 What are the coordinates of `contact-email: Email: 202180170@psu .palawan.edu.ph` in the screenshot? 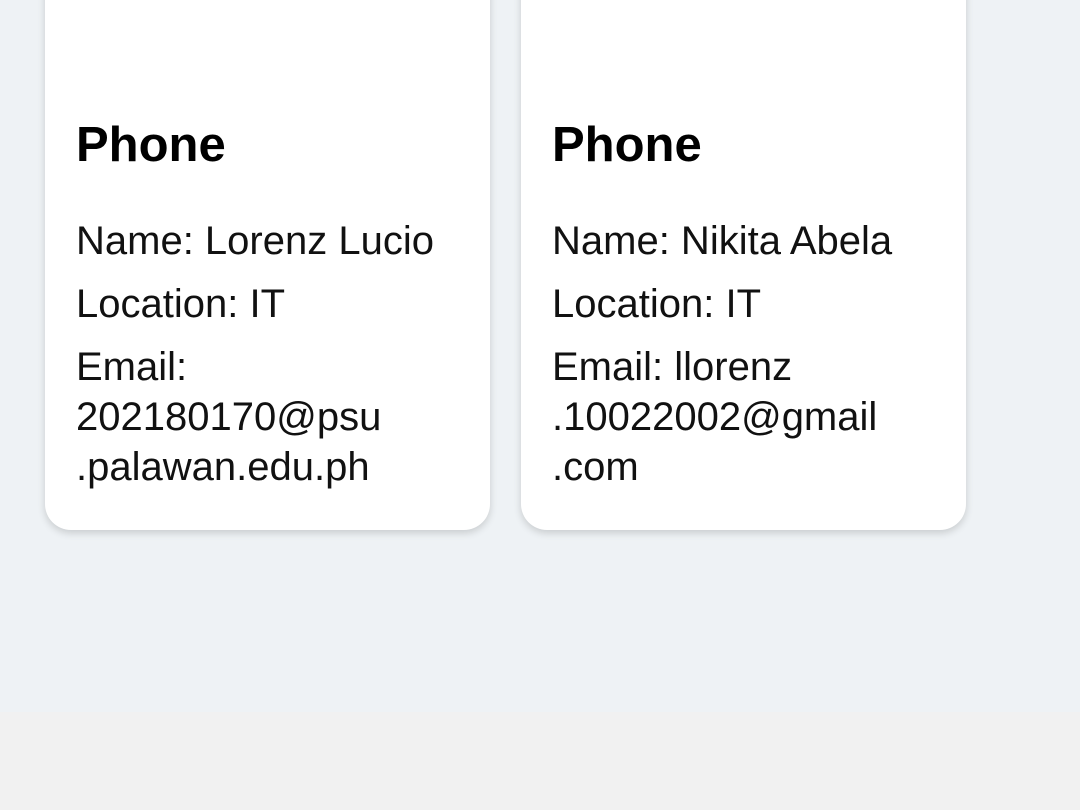 It's located at (268, 417).